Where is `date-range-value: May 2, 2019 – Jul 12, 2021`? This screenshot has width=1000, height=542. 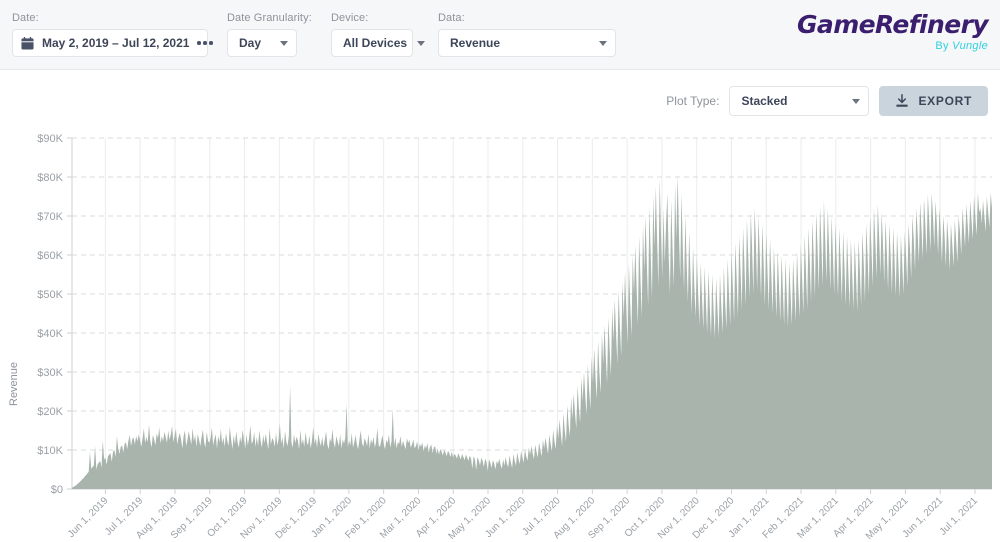 date-range-value: May 2, 2019 – Jul 12, 2021 is located at coordinates (116, 43).